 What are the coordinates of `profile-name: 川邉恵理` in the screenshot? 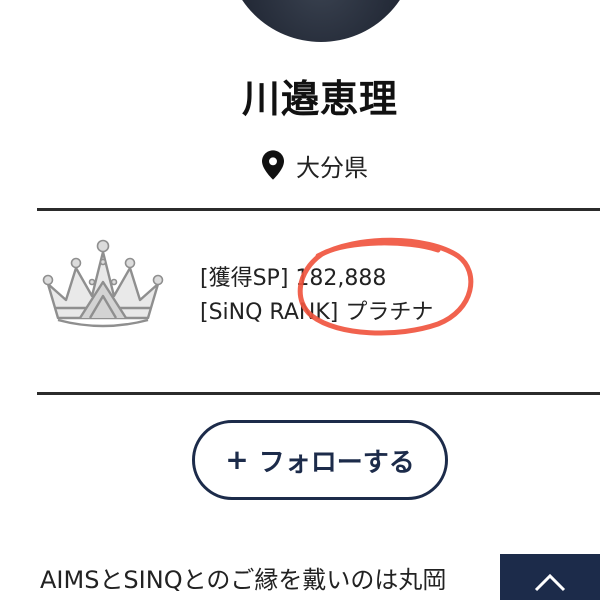 It's located at (319, 99).